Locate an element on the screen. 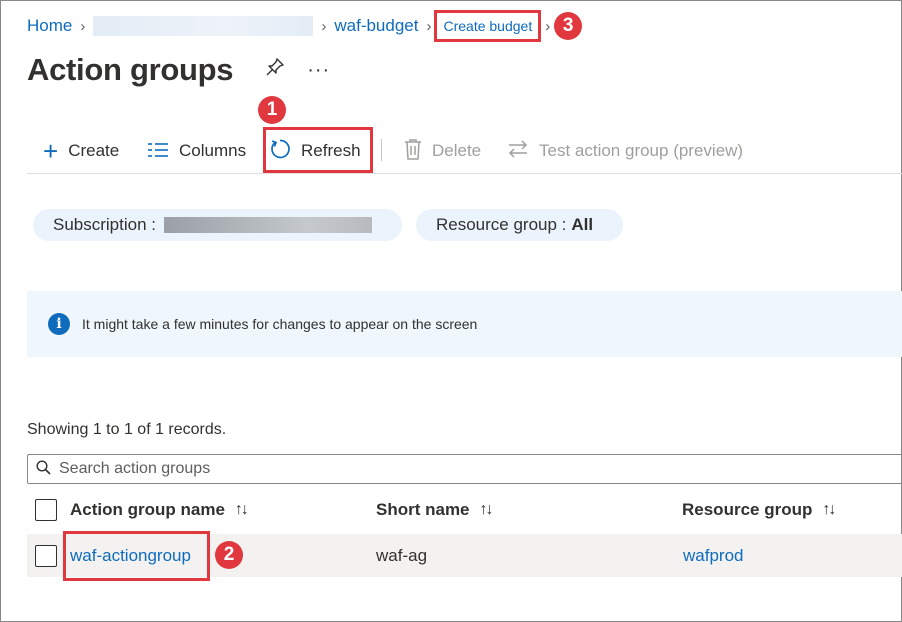 This screenshot has width=902, height=622. search-icon is located at coordinates (43, 469).